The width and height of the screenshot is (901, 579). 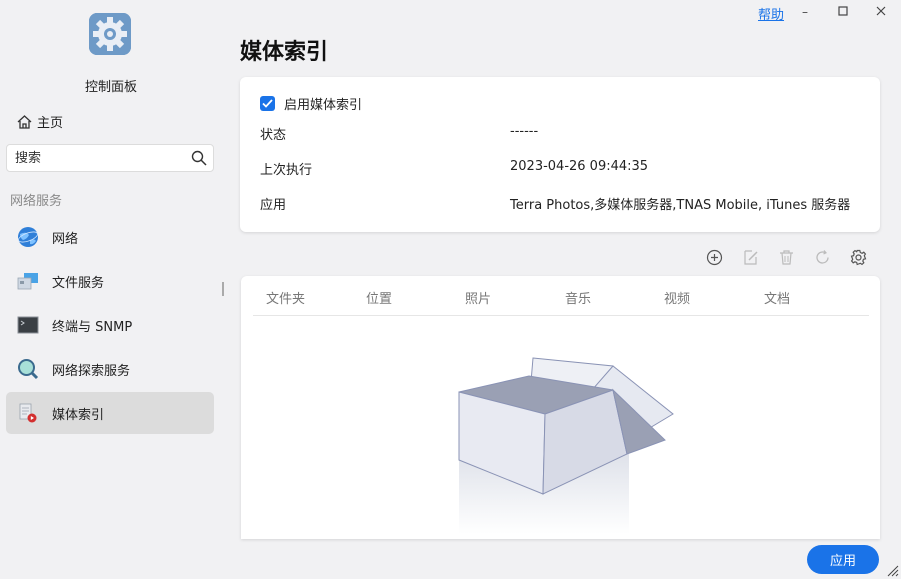 I want to click on home-label: 主页, so click(x=50, y=123).